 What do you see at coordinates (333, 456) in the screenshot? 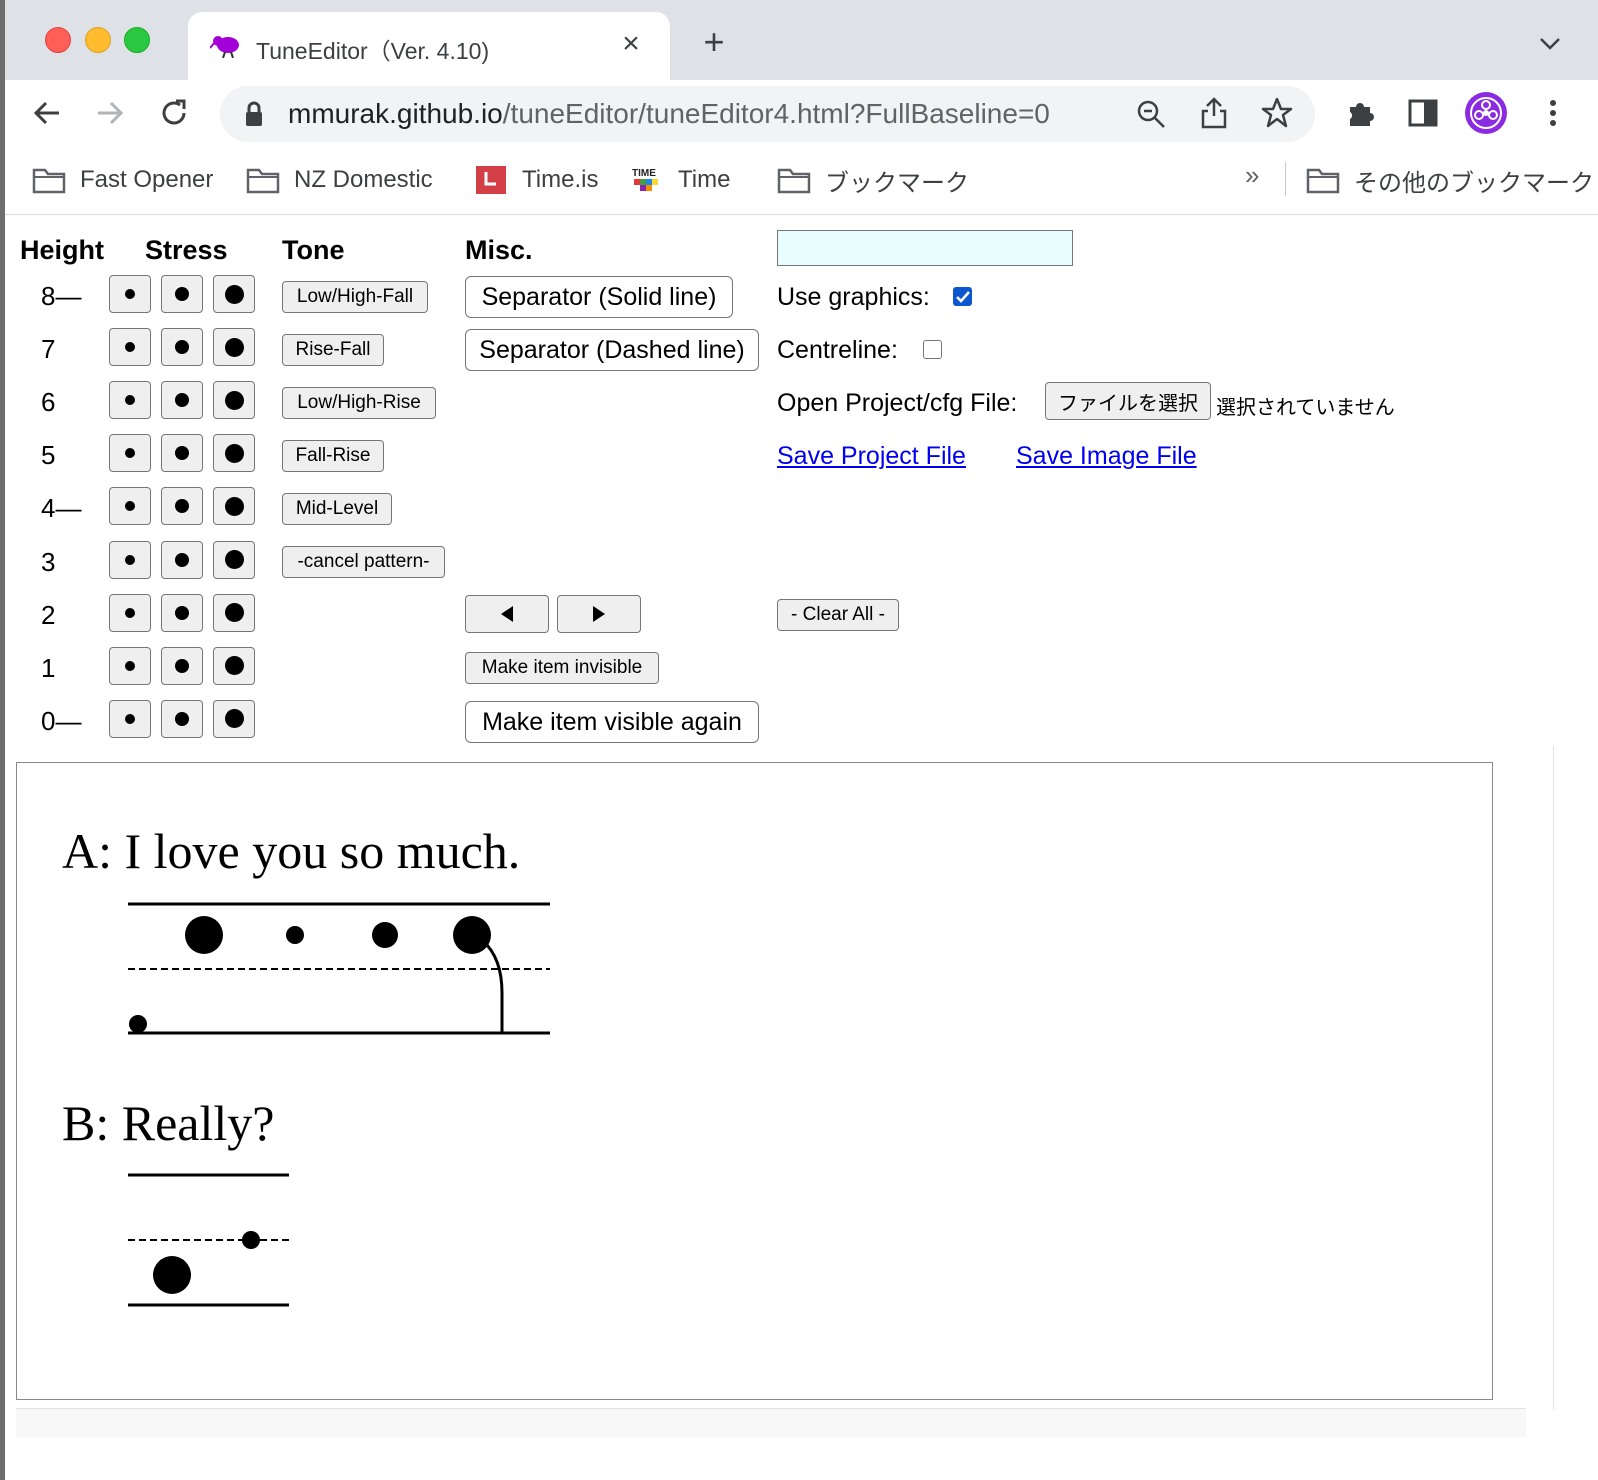
I see `tone-fall-rise-button: Fall-Rise` at bounding box center [333, 456].